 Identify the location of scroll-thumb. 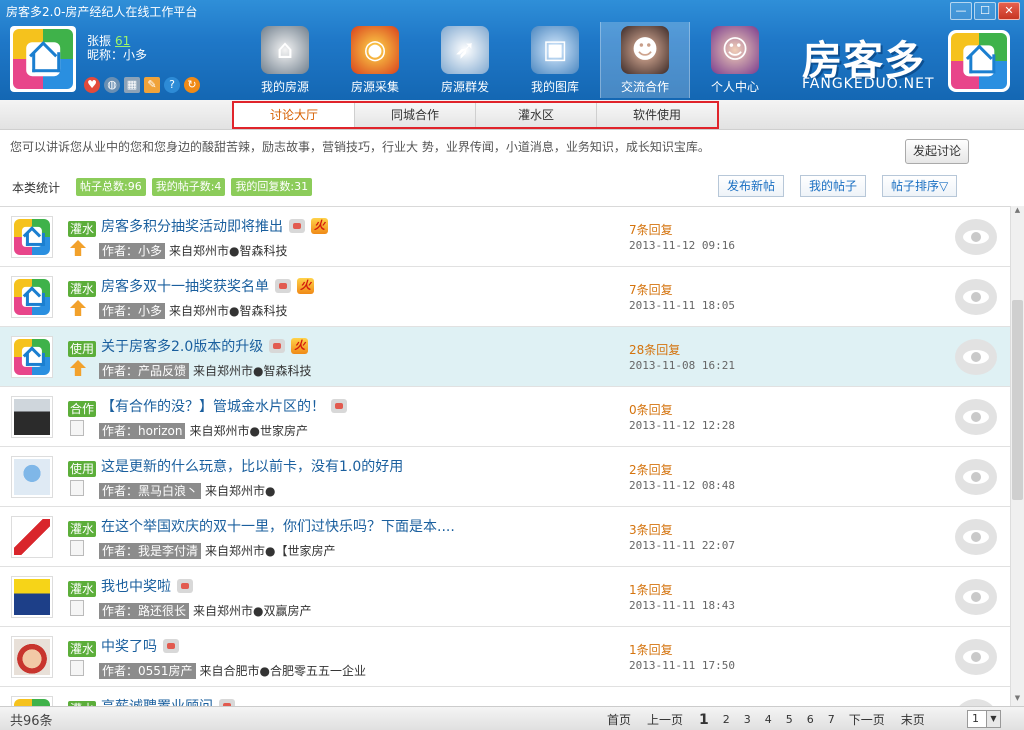
(1017, 400).